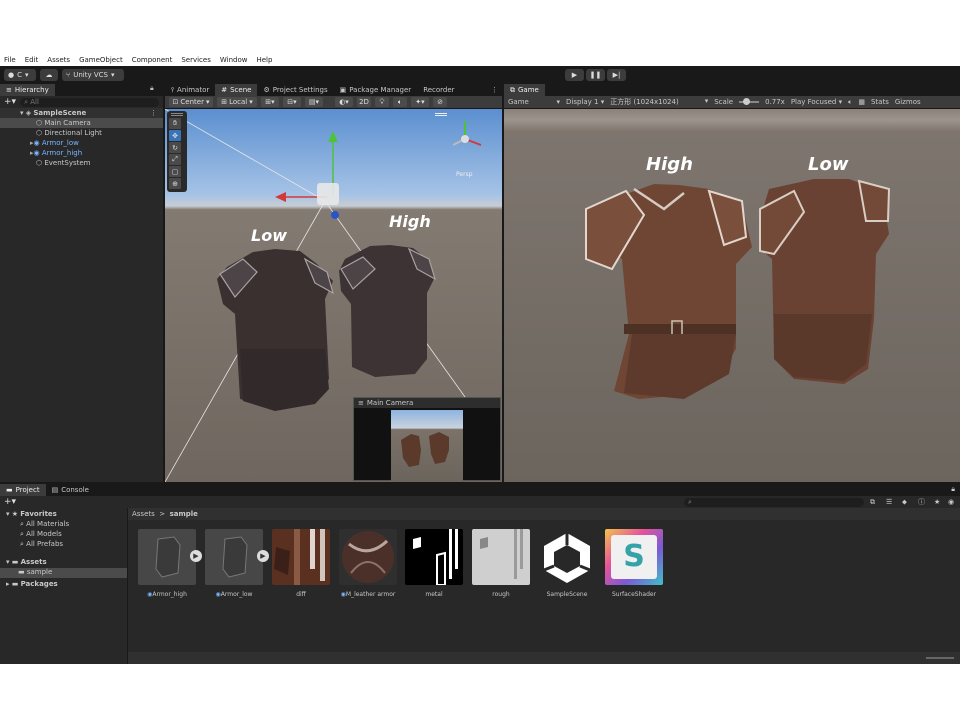  What do you see at coordinates (196, 60) in the screenshot?
I see `menu-services: Services` at bounding box center [196, 60].